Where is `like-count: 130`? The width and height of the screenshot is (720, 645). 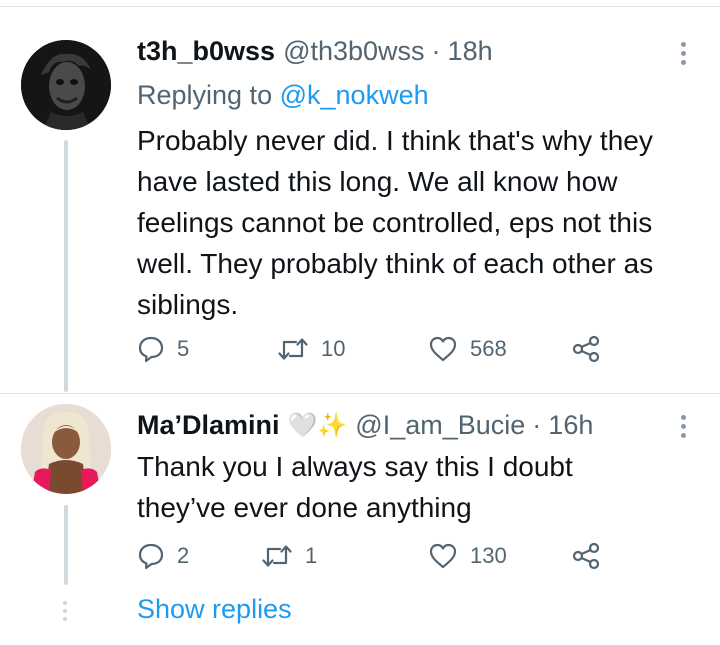
like-count: 130 is located at coordinates (488, 555).